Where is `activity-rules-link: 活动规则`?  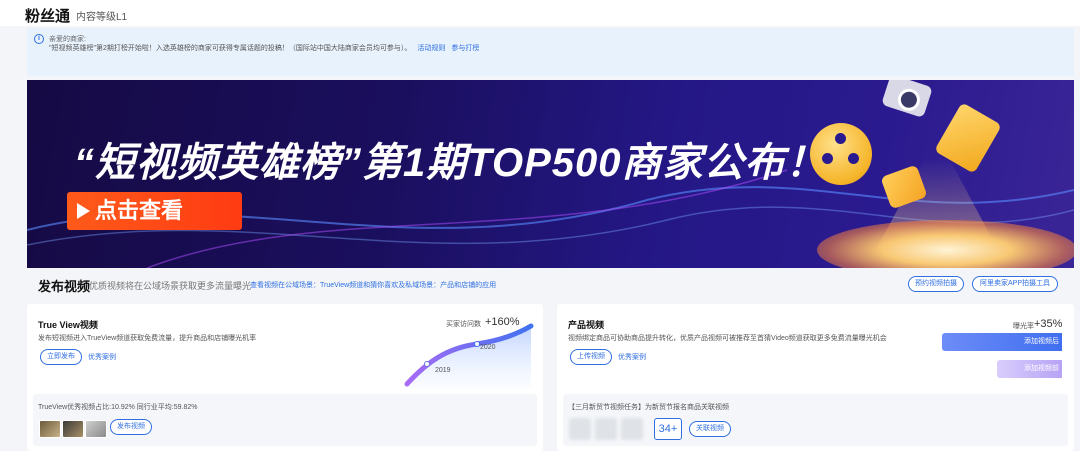
activity-rules-link: 活动规则 is located at coordinates (431, 48).